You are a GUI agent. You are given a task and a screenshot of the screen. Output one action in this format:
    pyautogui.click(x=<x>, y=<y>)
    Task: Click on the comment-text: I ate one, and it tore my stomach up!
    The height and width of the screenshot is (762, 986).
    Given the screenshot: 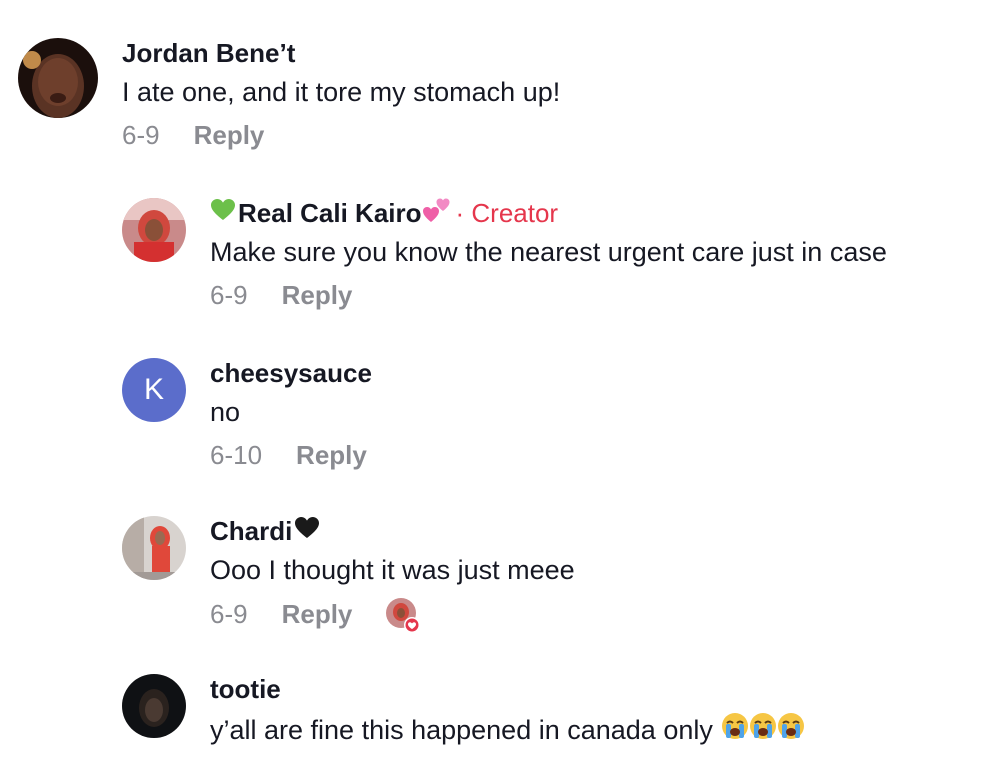 What is the action you would take?
    pyautogui.click(x=341, y=92)
    